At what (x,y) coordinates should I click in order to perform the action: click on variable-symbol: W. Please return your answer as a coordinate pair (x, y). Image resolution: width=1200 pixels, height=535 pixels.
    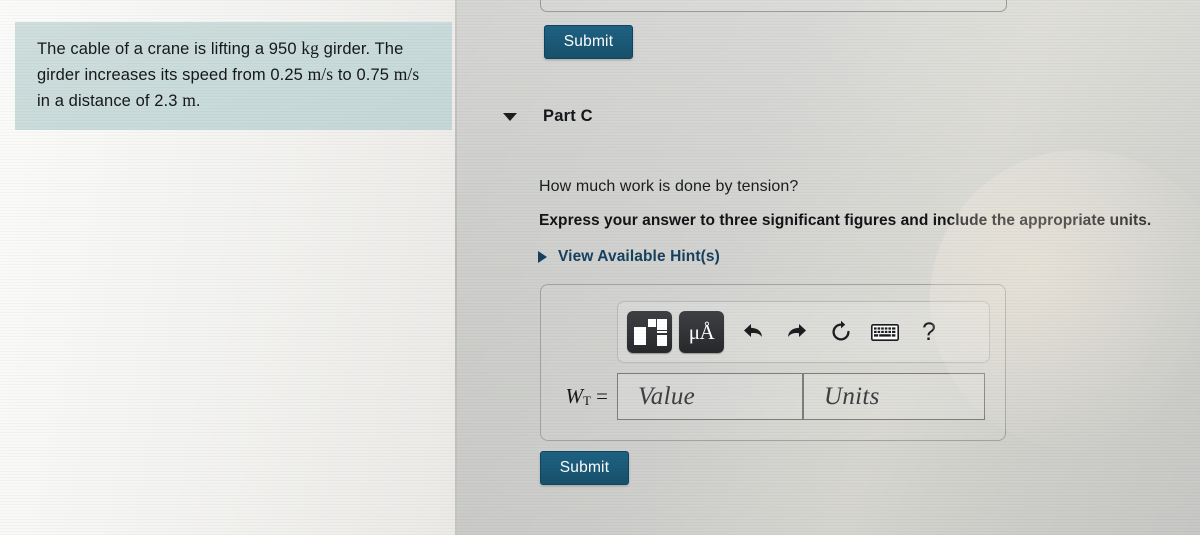
    Looking at the image, I should click on (574, 396).